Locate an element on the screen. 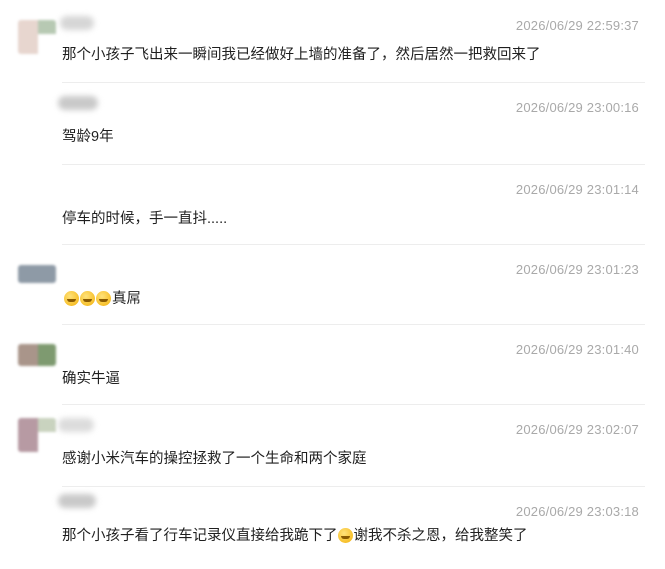 This screenshot has width=665, height=569. comment-timestamp: 2026/06/29 23:03:18 is located at coordinates (577, 511).